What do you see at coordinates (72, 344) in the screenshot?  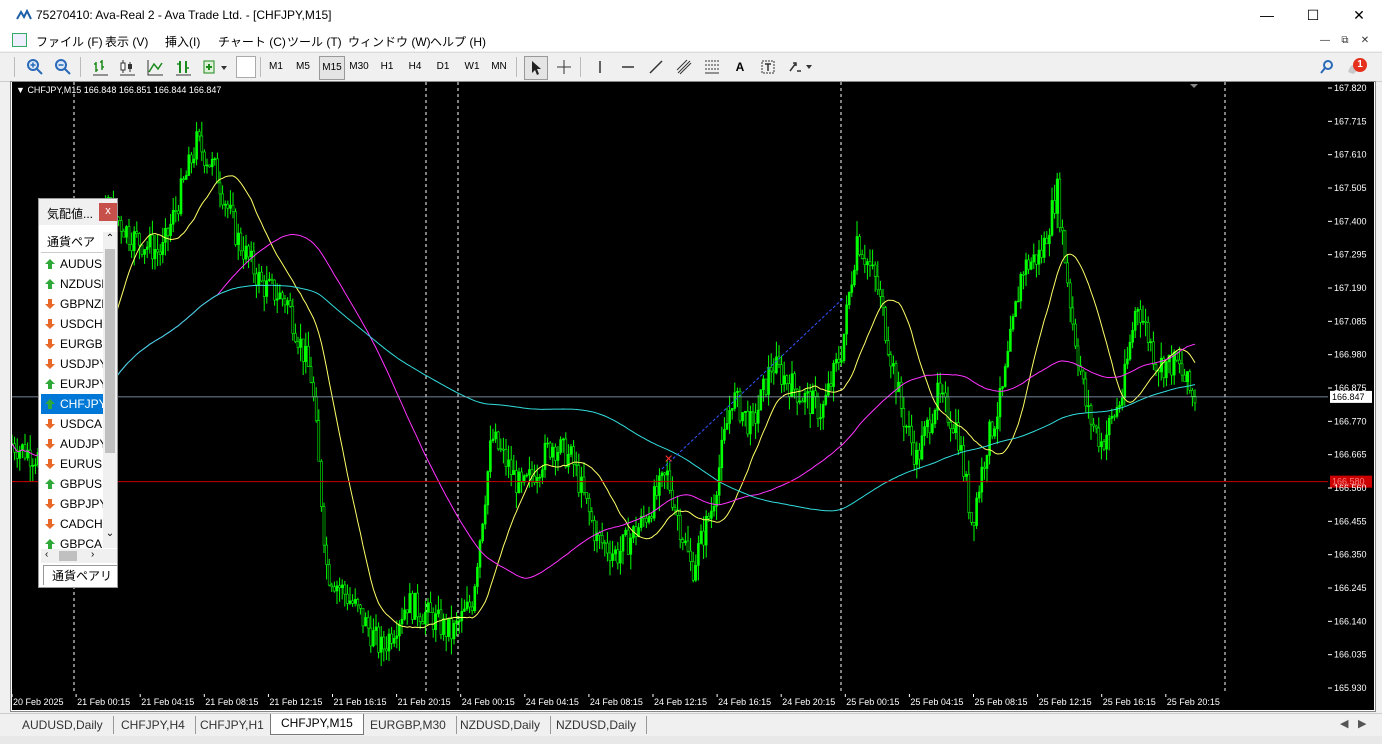 I see `symbol-row-eurgbp: EURGBP` at bounding box center [72, 344].